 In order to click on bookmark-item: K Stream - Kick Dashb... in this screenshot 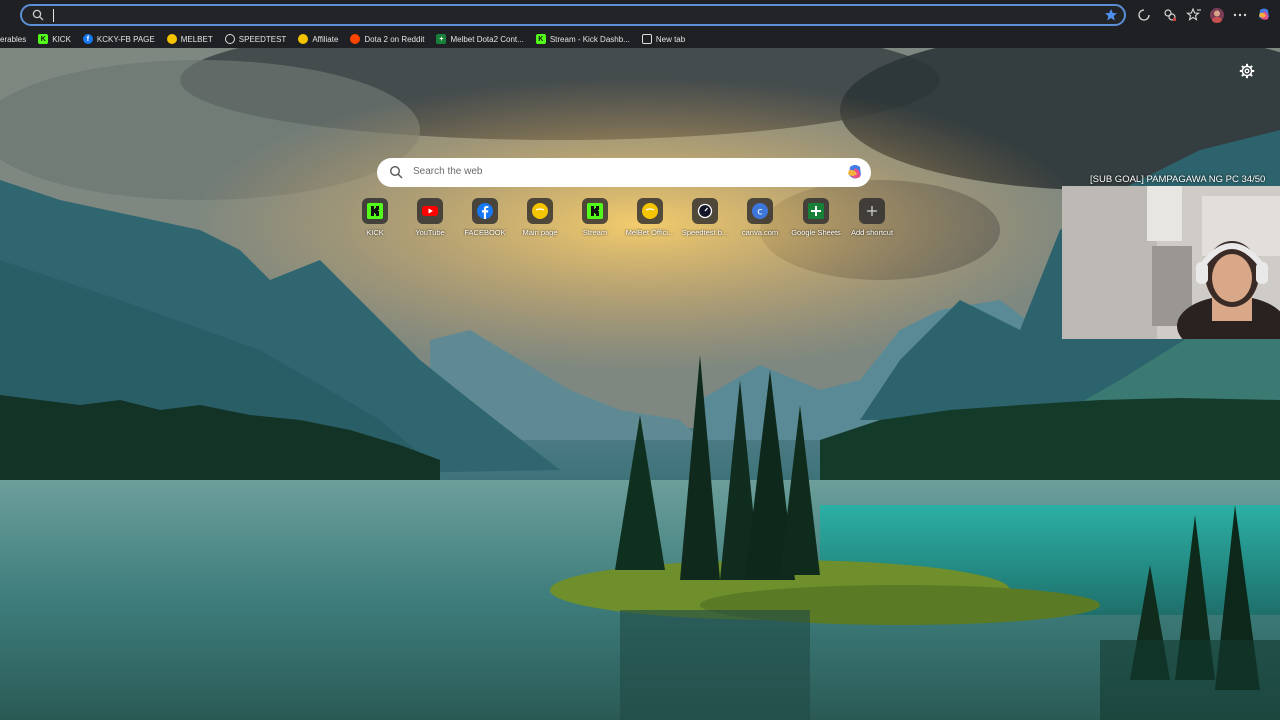, I will do `click(582, 39)`.